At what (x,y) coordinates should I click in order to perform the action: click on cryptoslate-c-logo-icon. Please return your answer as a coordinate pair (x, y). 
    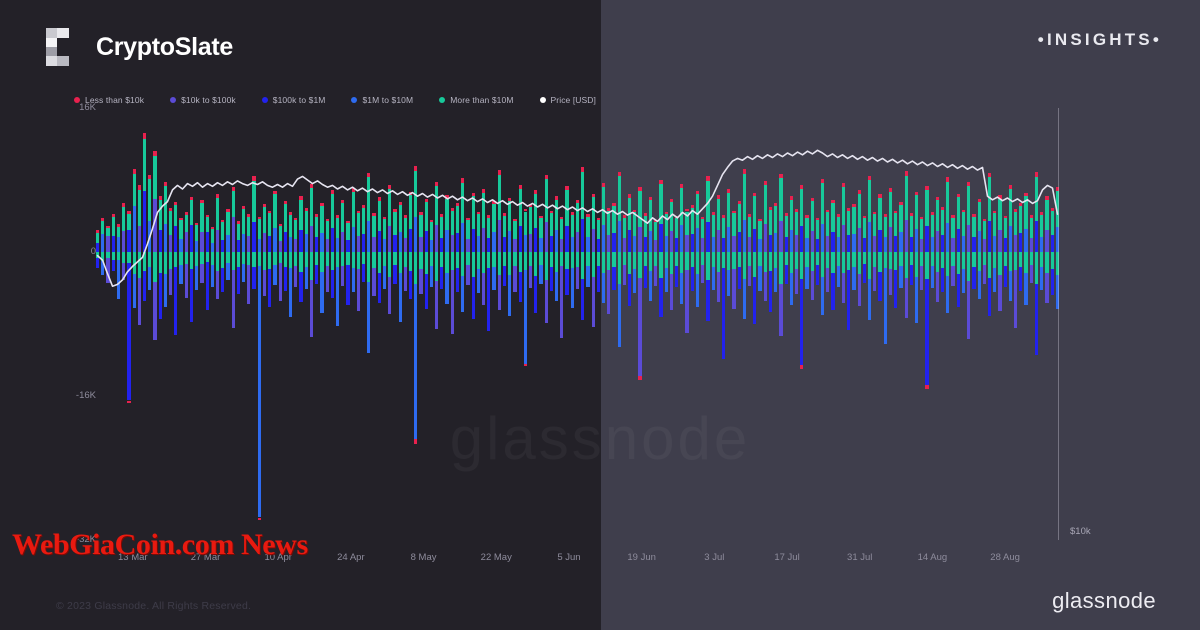
    Looking at the image, I should click on (63, 47).